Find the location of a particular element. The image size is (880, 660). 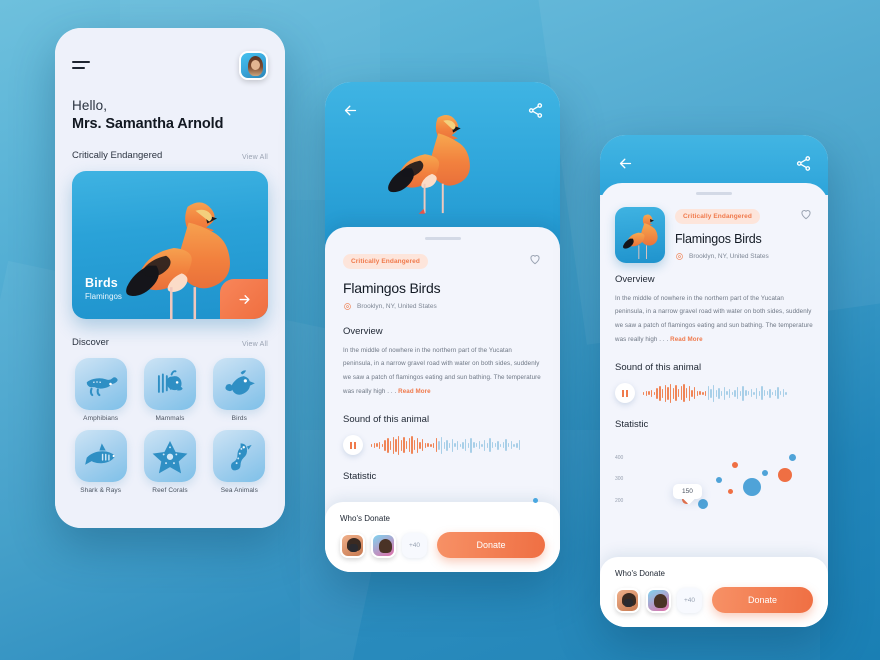

seahorse-icon is located at coordinates (239, 456).